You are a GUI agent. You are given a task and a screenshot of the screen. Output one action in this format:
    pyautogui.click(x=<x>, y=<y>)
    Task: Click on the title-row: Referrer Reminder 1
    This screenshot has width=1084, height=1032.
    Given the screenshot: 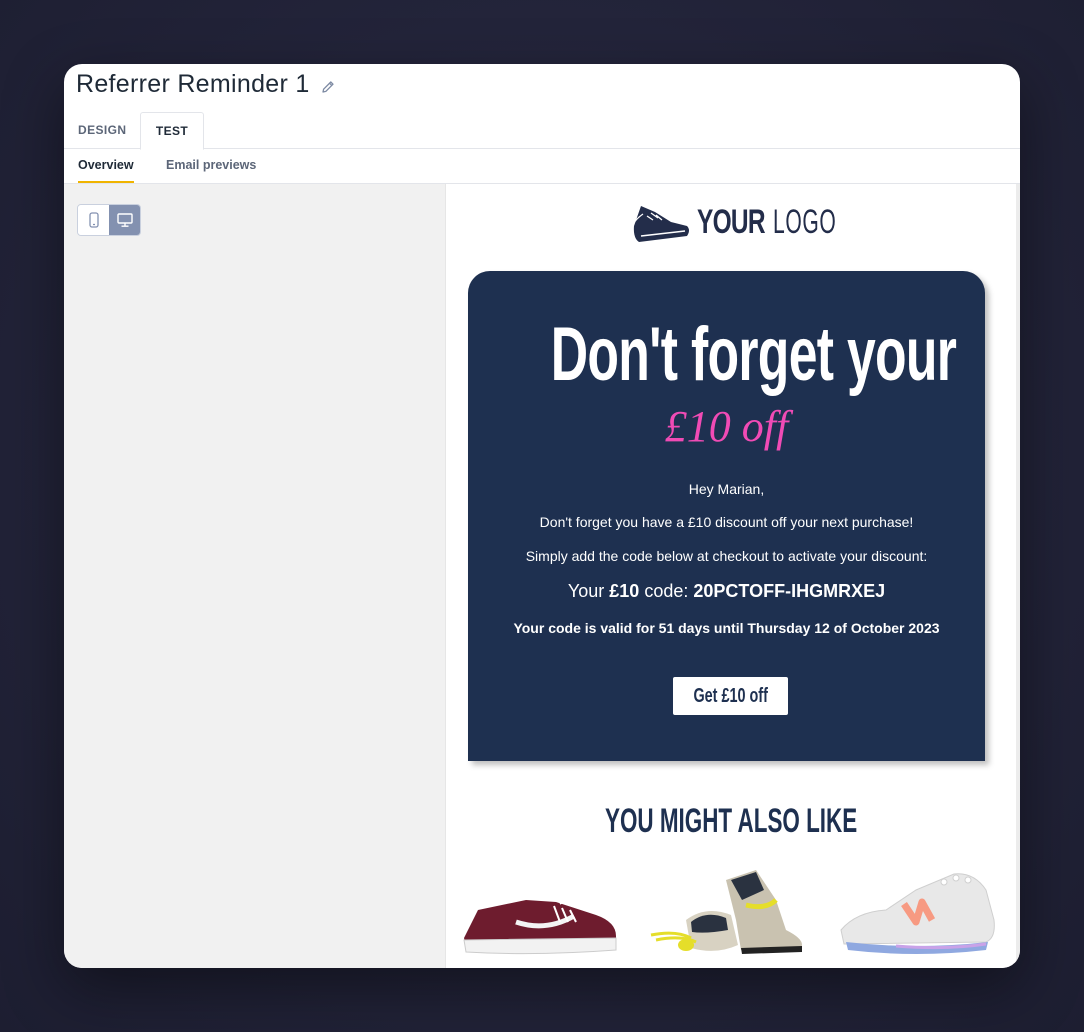 What is the action you would take?
    pyautogui.click(x=206, y=84)
    